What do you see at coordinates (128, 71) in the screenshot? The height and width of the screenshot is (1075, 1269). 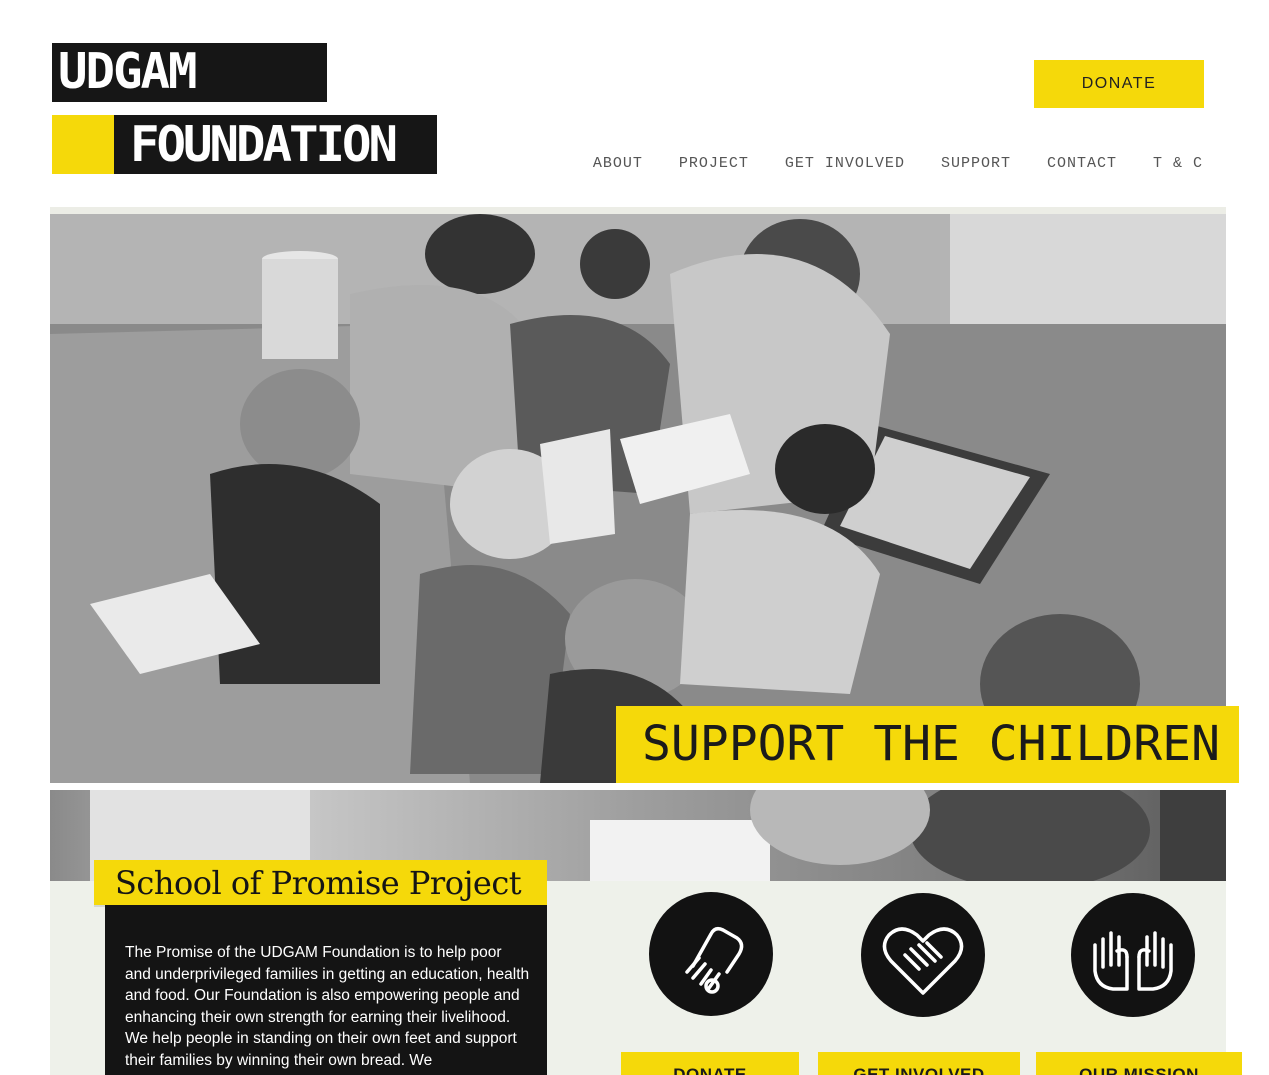 I see `logo-line1-text: UDGAM` at bounding box center [128, 71].